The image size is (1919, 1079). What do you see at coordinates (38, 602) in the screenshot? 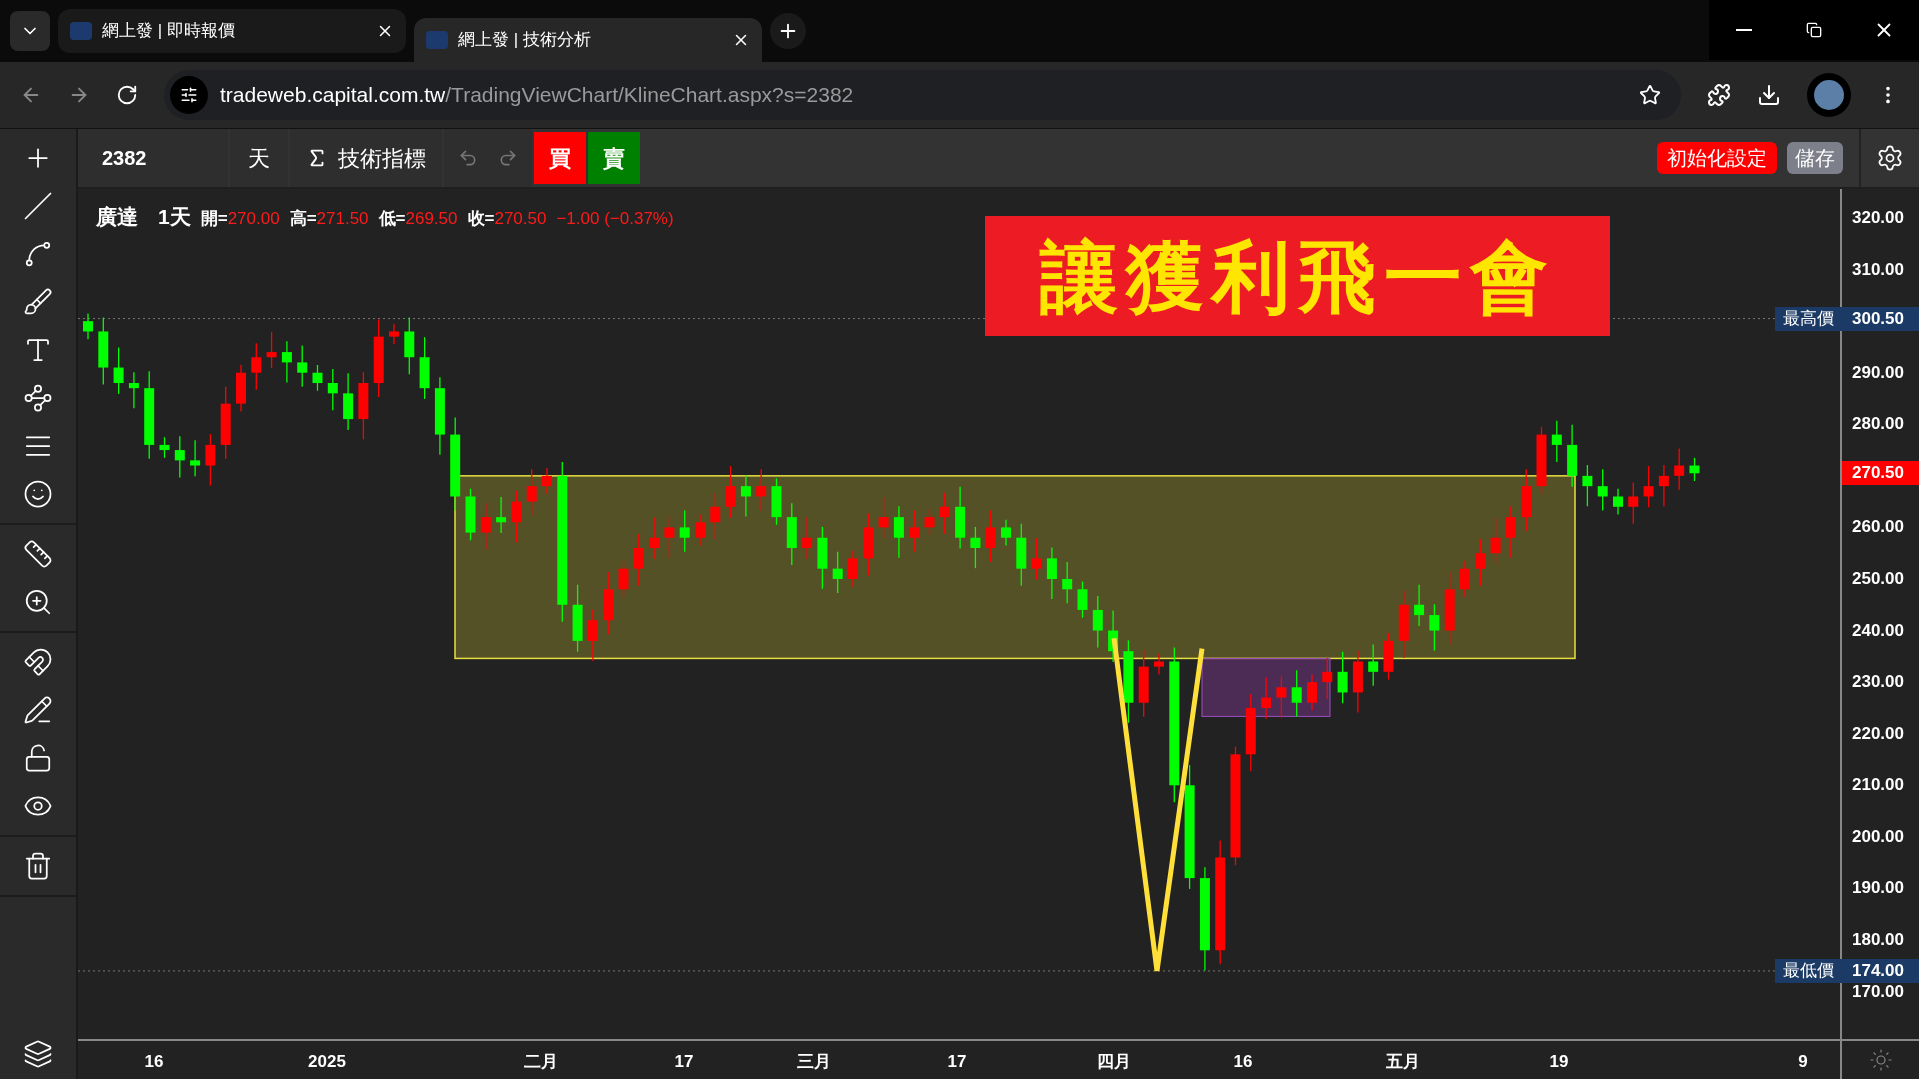
I see `zoom-in-icon` at bounding box center [38, 602].